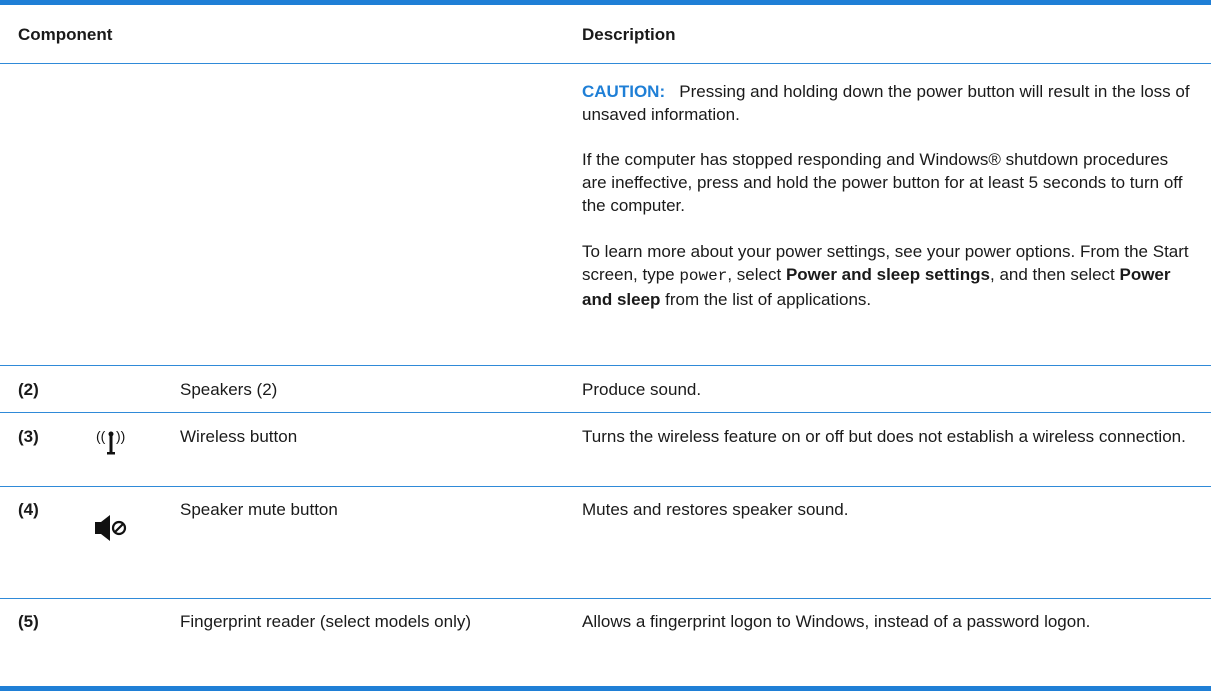 Image resolution: width=1215 pixels, height=694 pixels. Describe the element at coordinates (239, 436) in the screenshot. I see `row-3-component: Wireless button` at that location.